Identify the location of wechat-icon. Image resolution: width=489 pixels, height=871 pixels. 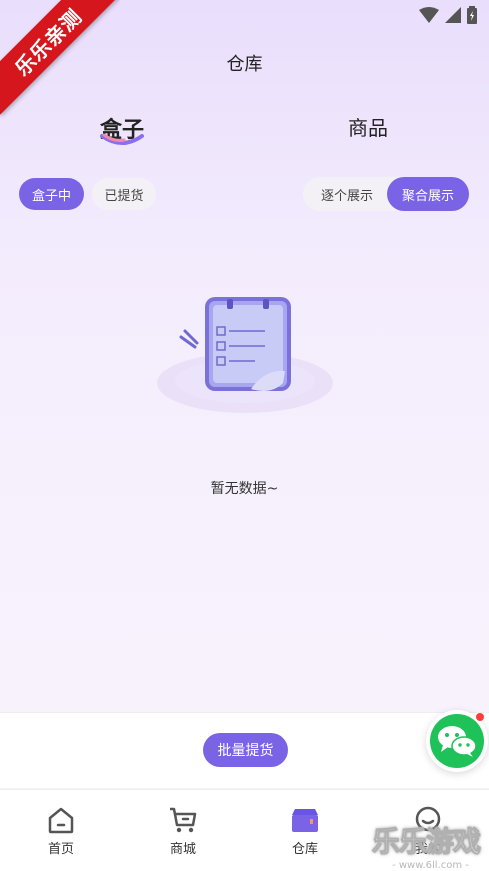
(457, 741).